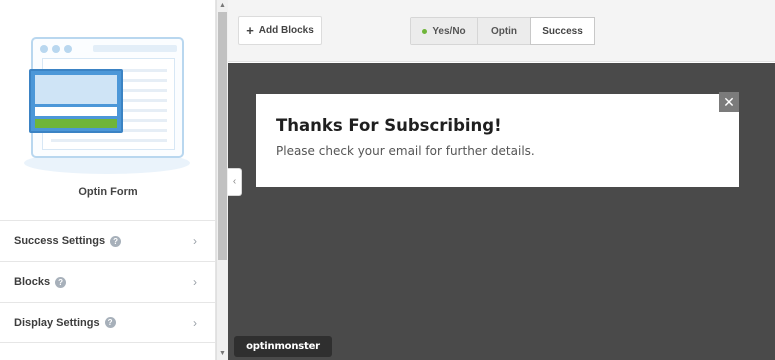  Describe the element at coordinates (235, 182) in the screenshot. I see `collapse-sidebar-button: ‹` at that location.